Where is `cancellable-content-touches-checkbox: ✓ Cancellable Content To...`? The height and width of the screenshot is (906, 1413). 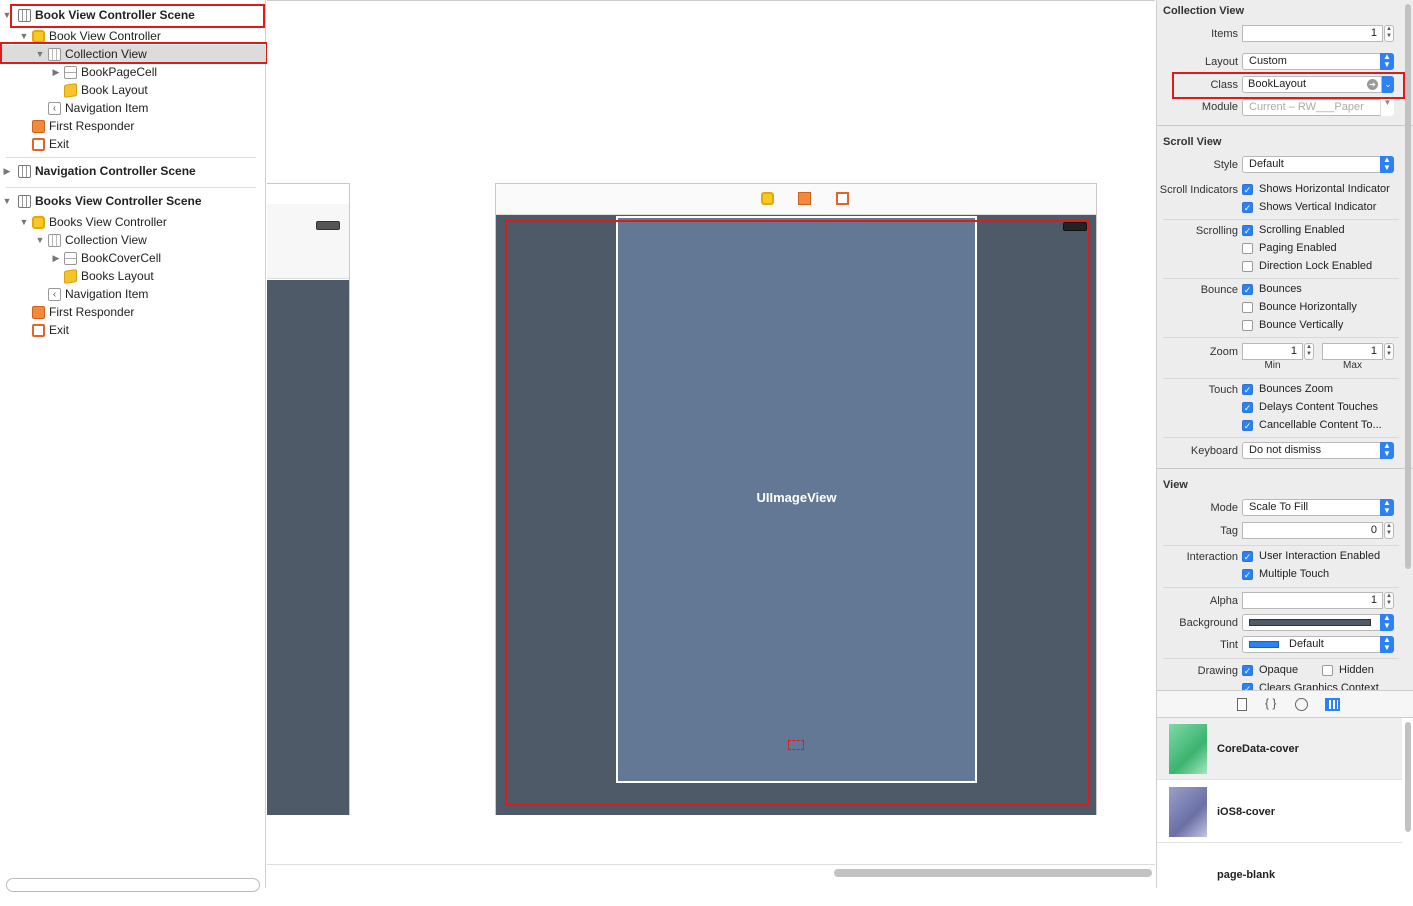 cancellable-content-touches-checkbox: ✓ Cancellable Content To... is located at coordinates (1312, 425).